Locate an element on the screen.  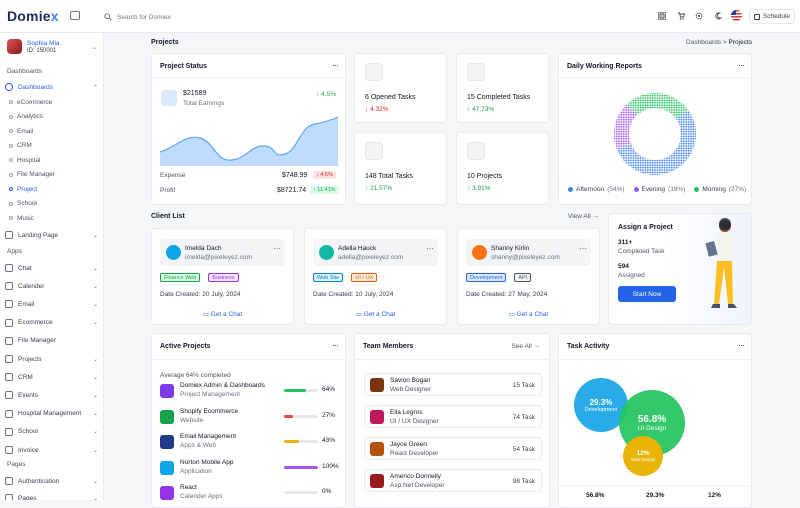
project-row: Norton Mobile App Application 100% is located at coordinates (250, 469).